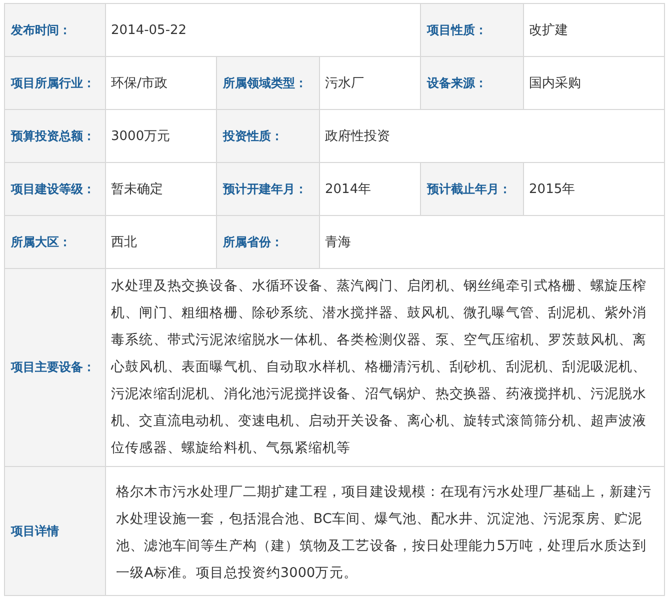  What do you see at coordinates (253, 135) in the screenshot?
I see `field-label: 投资性质：` at bounding box center [253, 135].